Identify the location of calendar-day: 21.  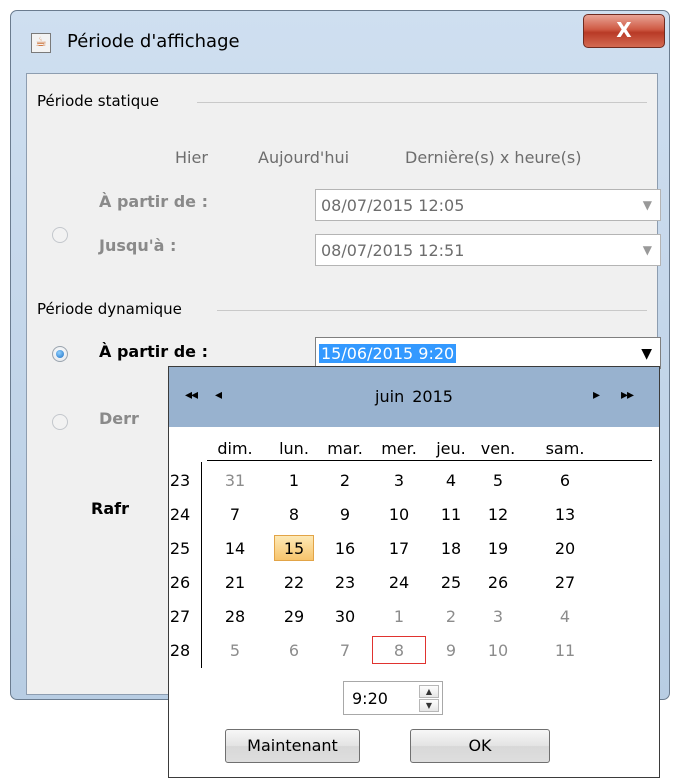
(235, 582).